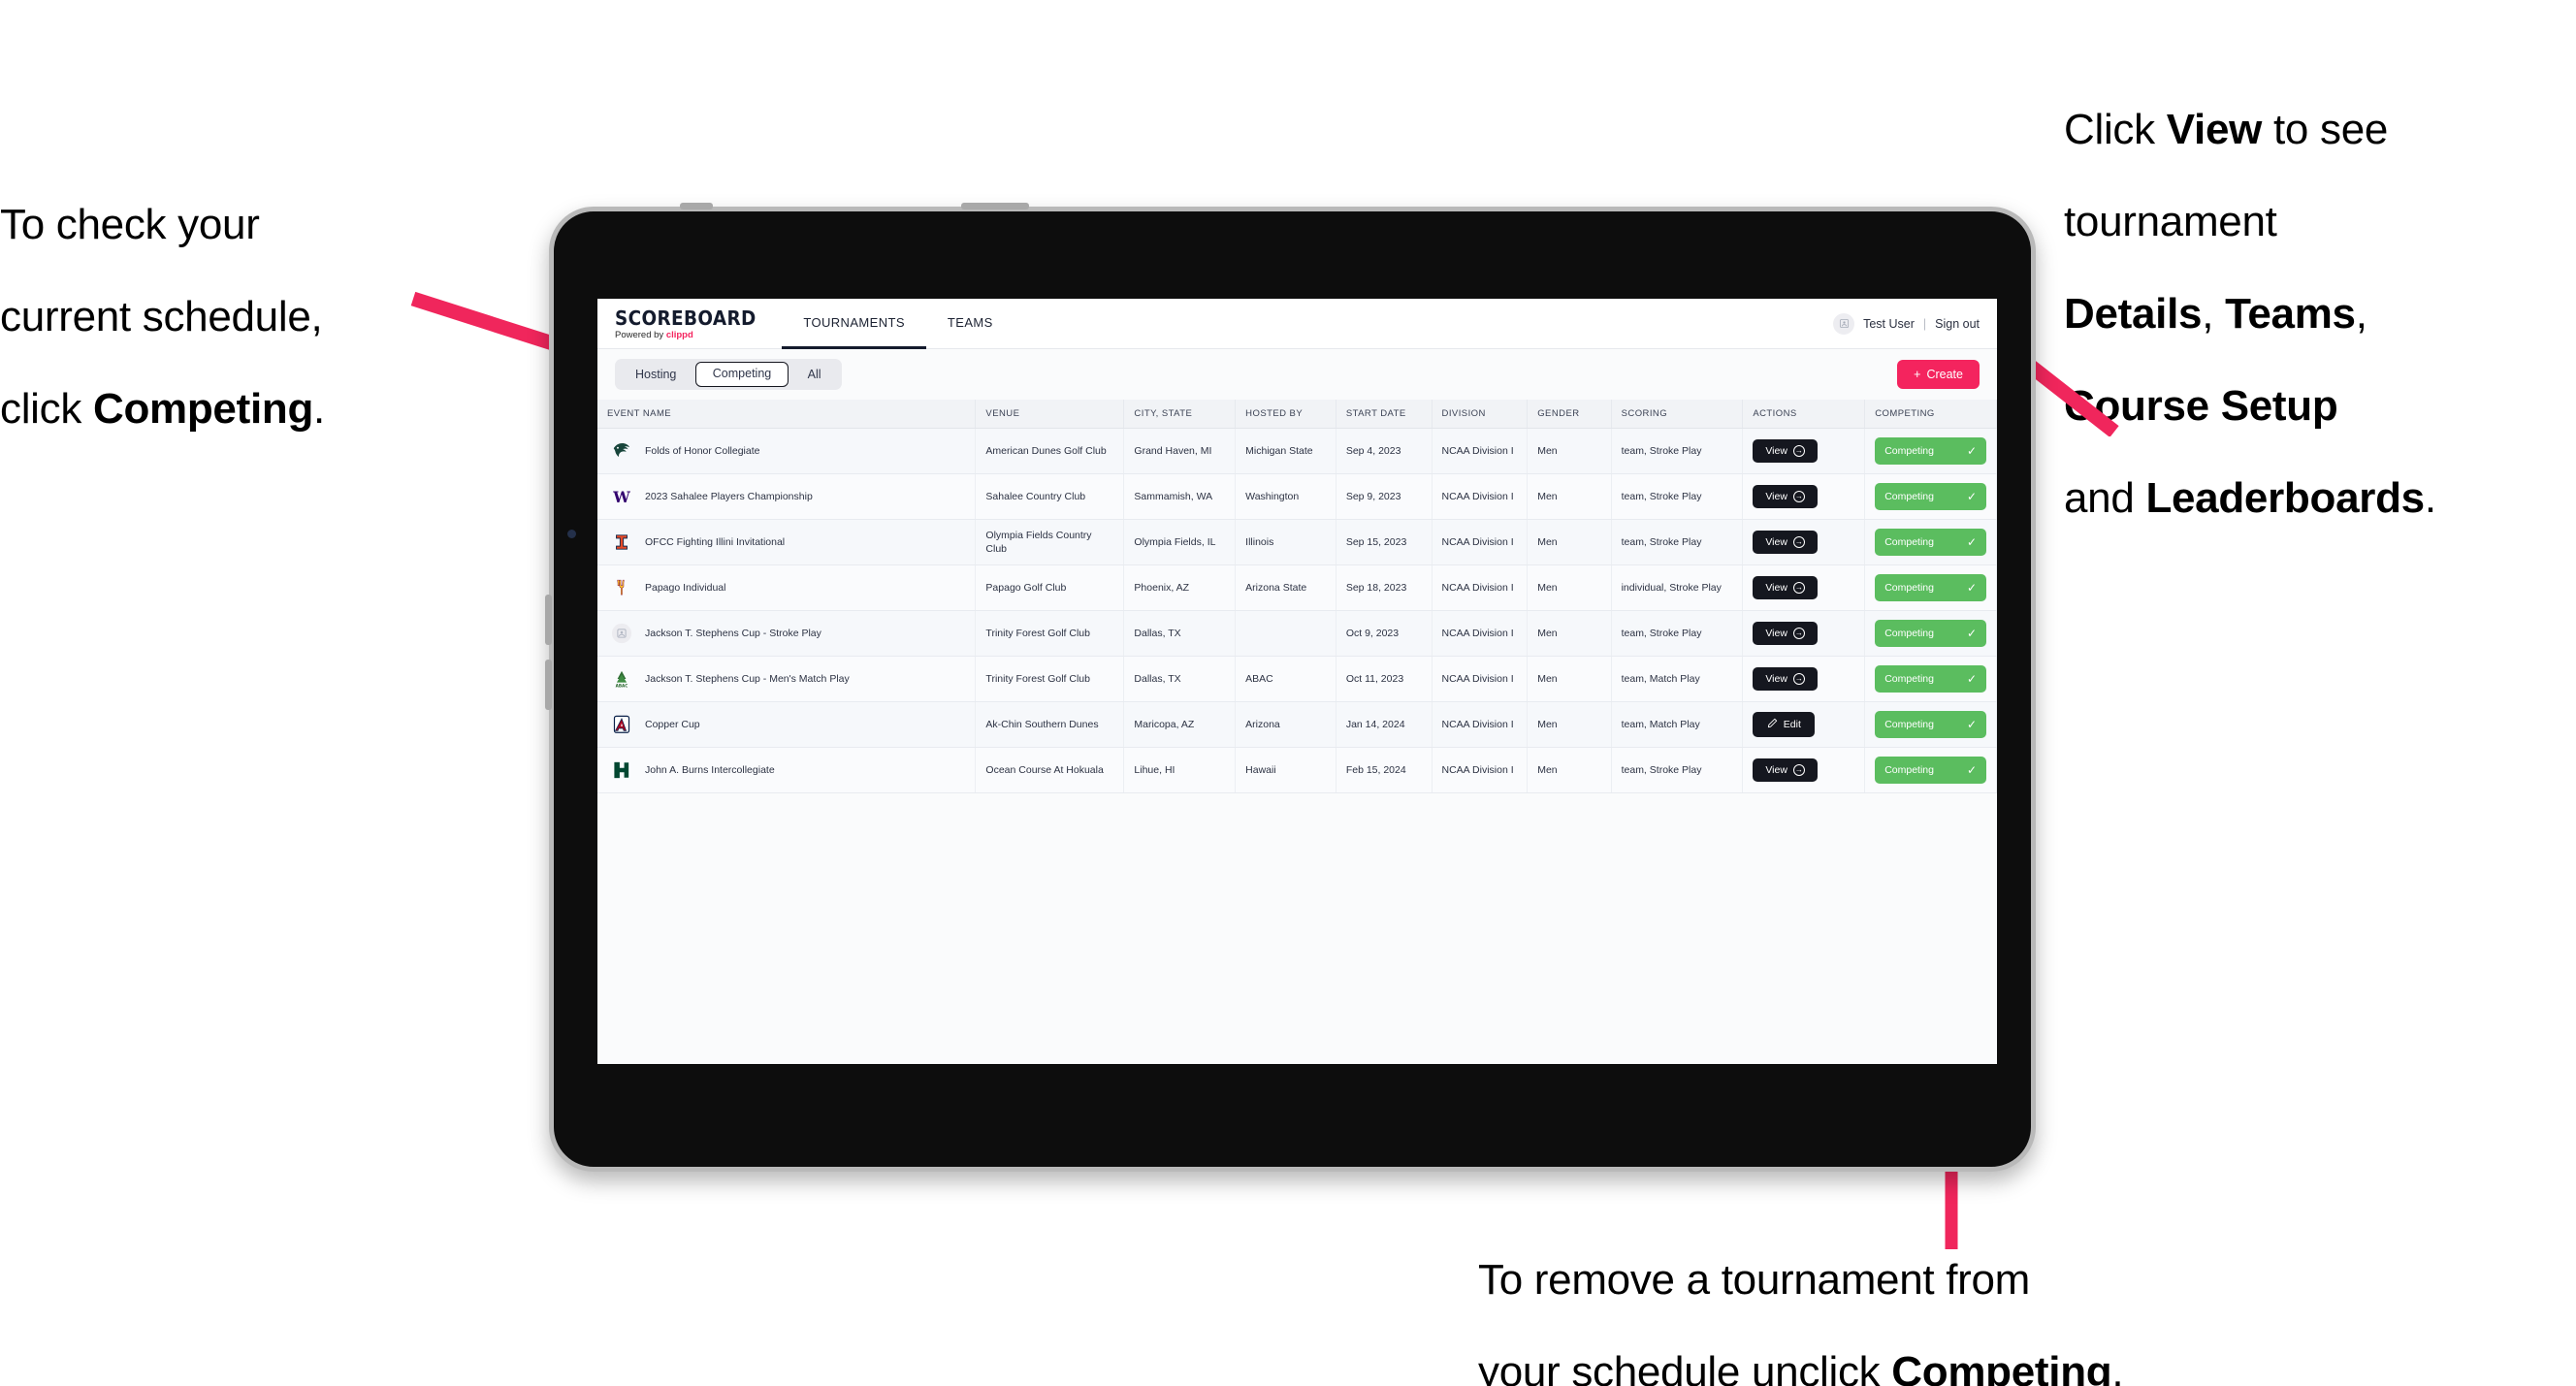 This screenshot has width=2576, height=1386. What do you see at coordinates (1844, 323) in the screenshot?
I see `user-avatar-icon` at bounding box center [1844, 323].